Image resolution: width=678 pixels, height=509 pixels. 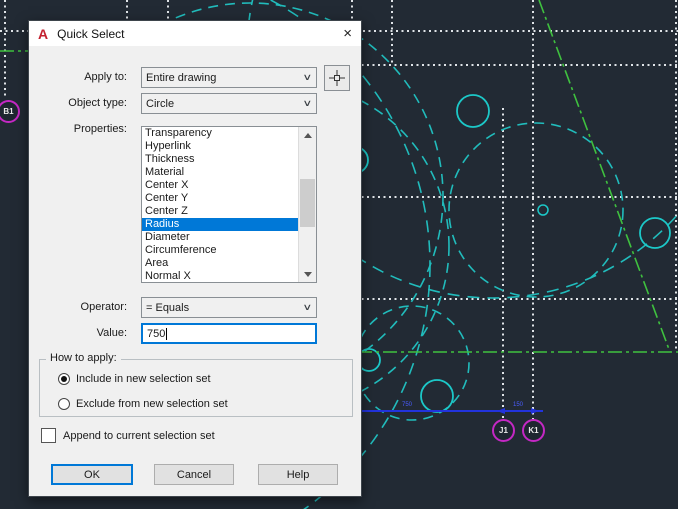 I want to click on grid-bubble-k1: K1, so click(x=533, y=430).